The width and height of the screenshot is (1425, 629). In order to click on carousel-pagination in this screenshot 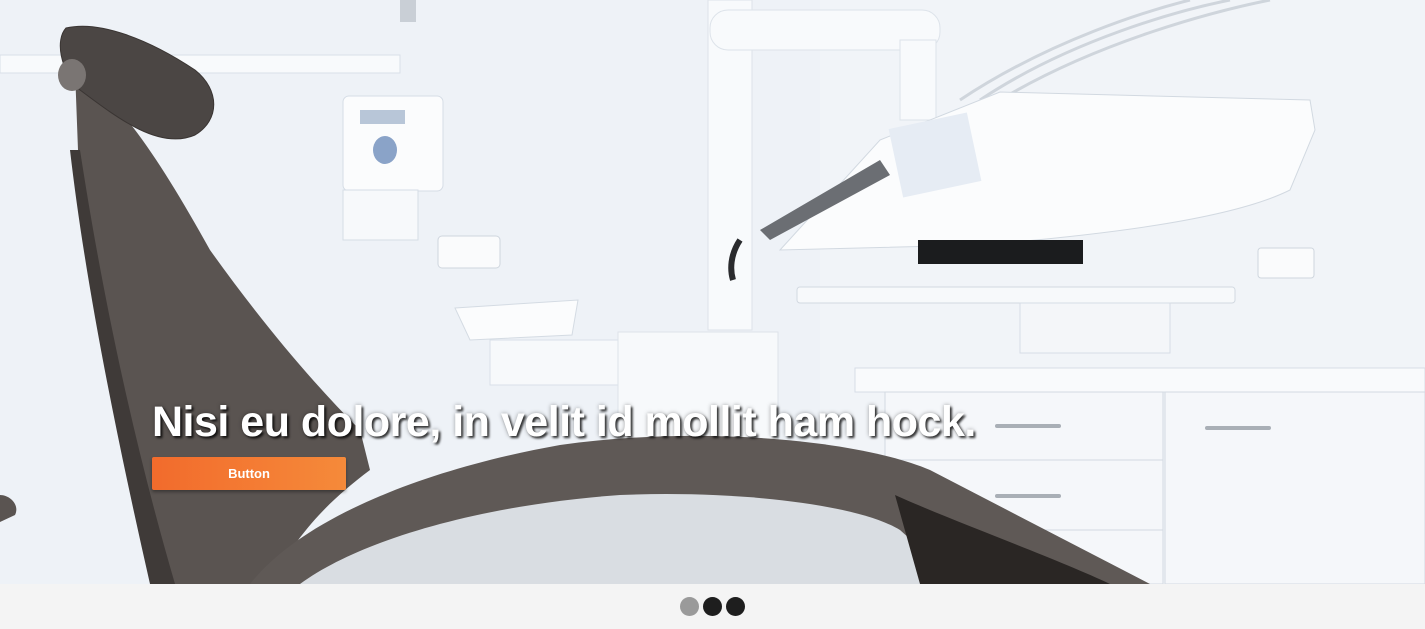, I will do `click(712, 606)`.